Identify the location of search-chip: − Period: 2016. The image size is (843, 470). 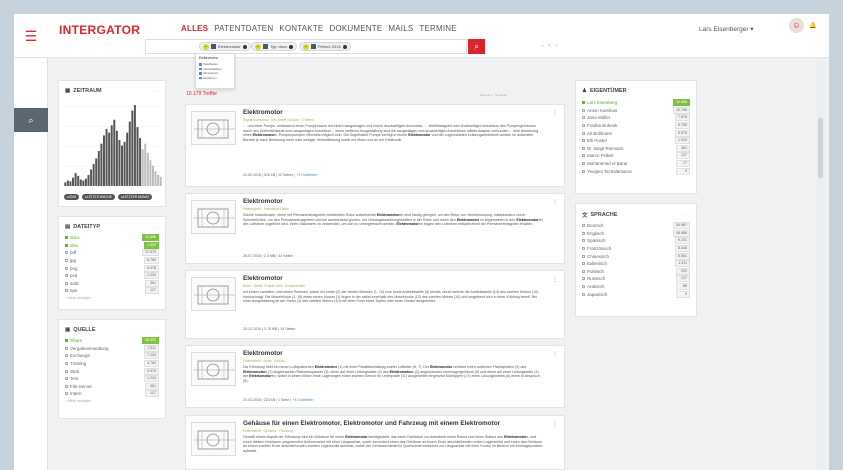
(325, 46).